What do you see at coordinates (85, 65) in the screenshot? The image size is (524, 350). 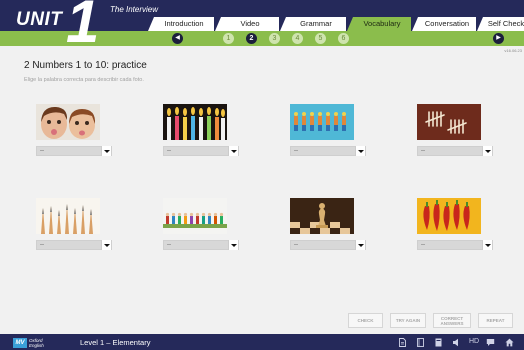 I see `exercise-title: 2 Numbers 1 to 10: practice` at bounding box center [85, 65].